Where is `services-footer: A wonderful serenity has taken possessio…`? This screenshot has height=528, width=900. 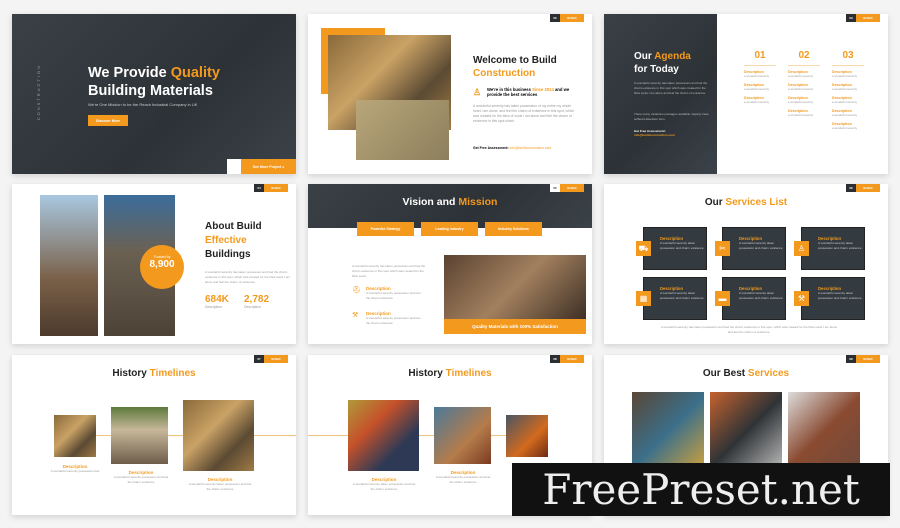
services-footer: A wonderful serenity has taken possessio… is located at coordinates (749, 329).